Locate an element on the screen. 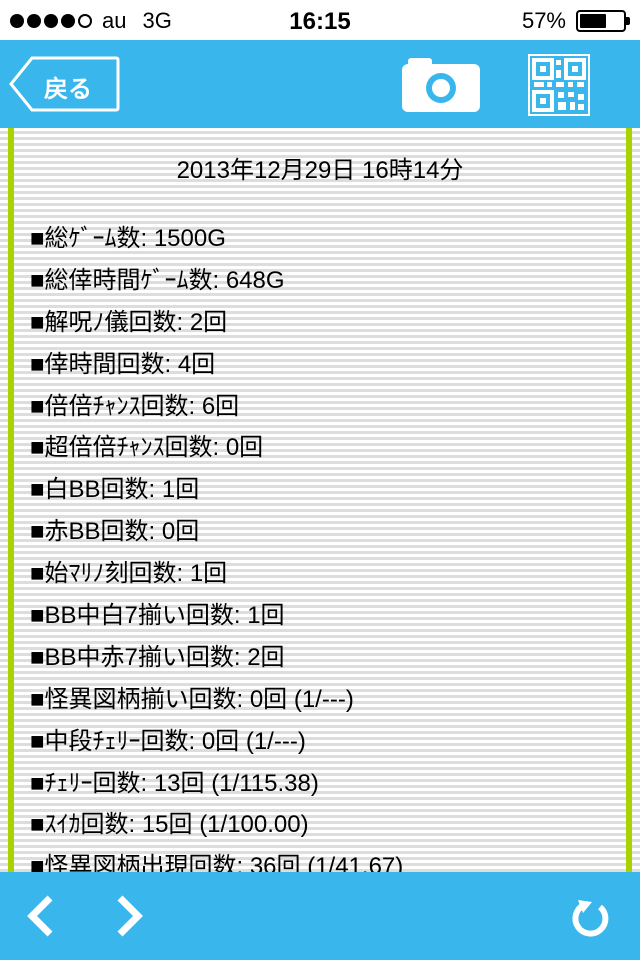  stat-item: ■総ｹﾞｰﾑ数: 1500G is located at coordinates (128, 238).